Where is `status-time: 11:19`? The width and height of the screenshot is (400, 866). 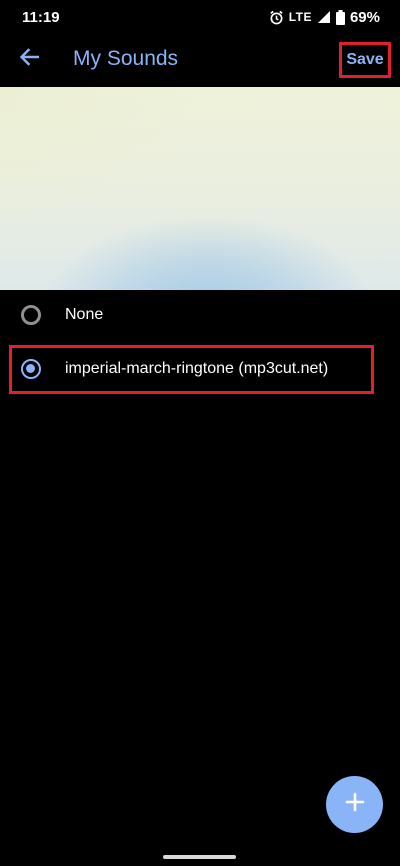 status-time: 11:19 is located at coordinates (41, 17).